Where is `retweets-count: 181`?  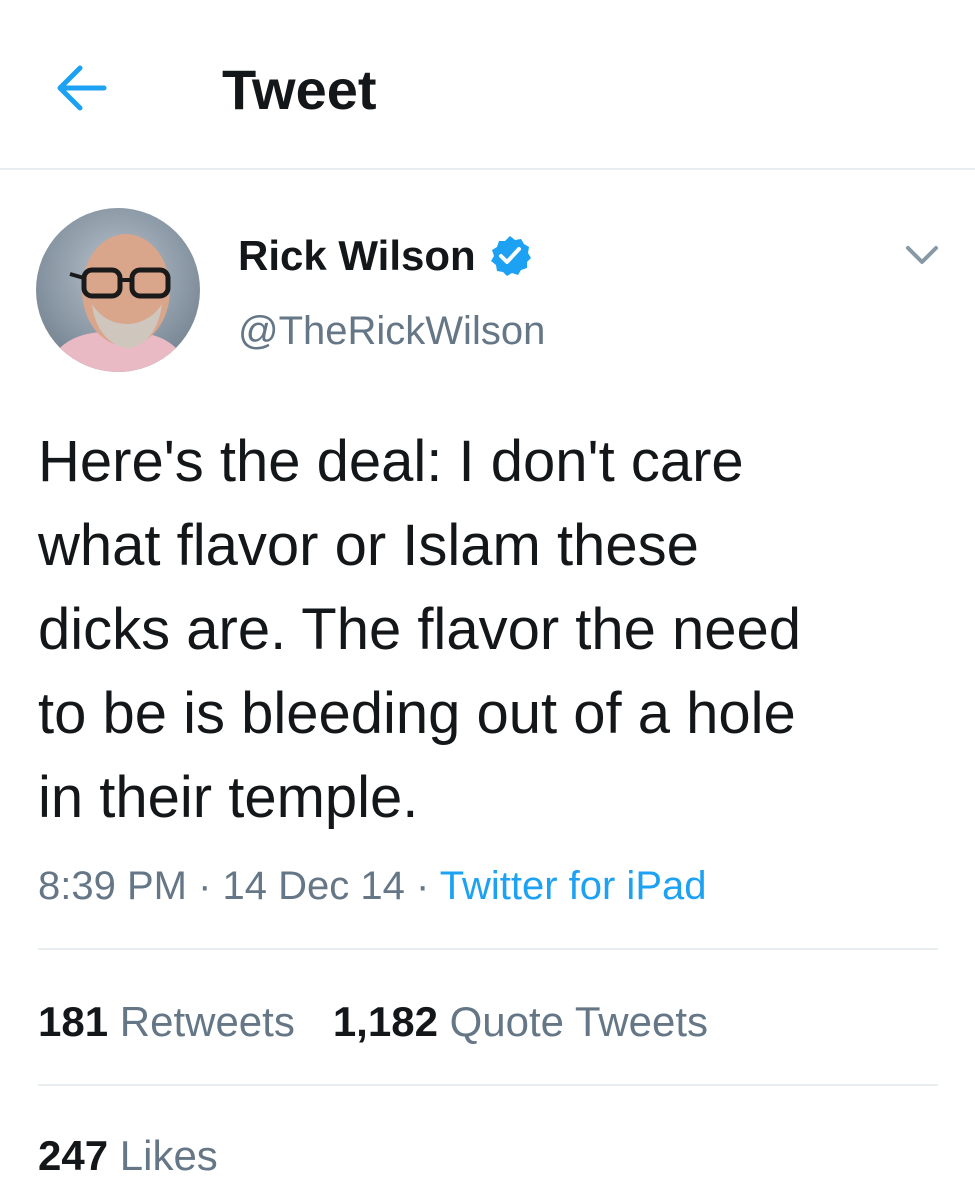 retweets-count: 181 is located at coordinates (73, 1021).